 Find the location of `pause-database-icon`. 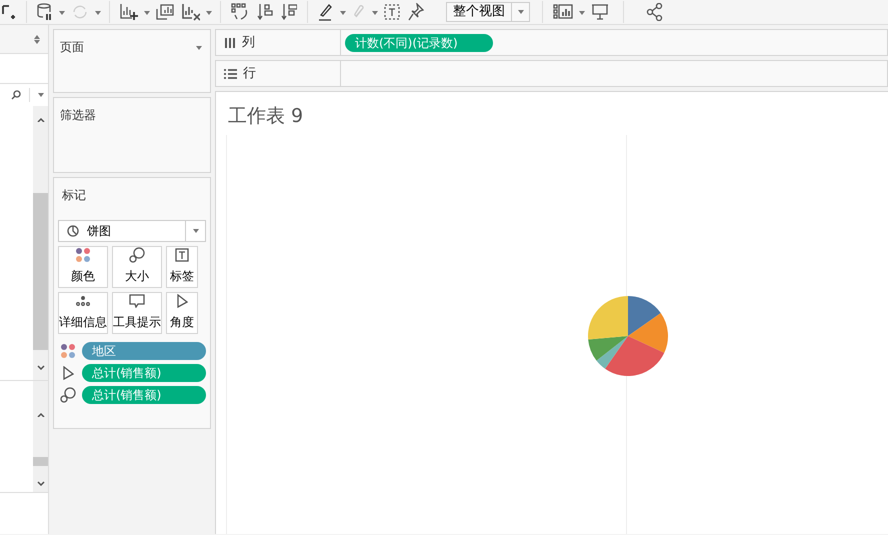

pause-database-icon is located at coordinates (45, 12).